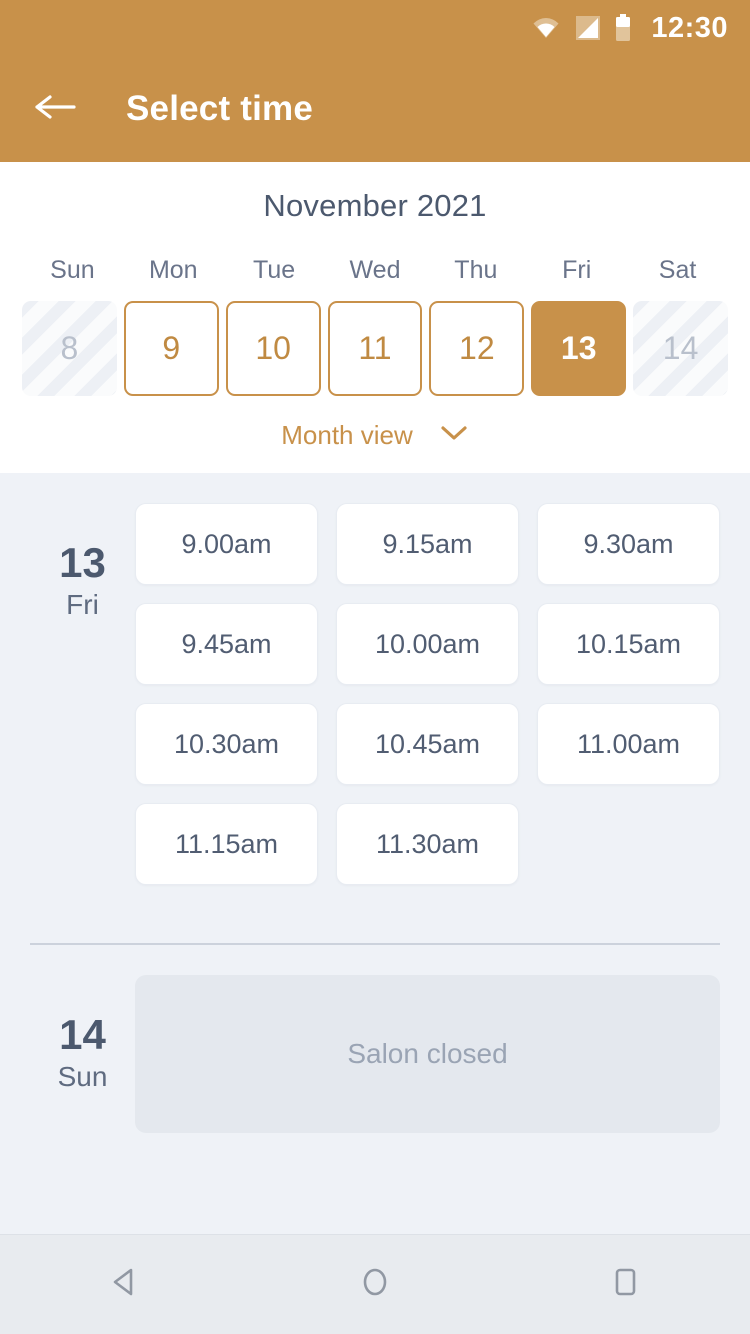 Image resolution: width=750 pixels, height=1334 pixels. I want to click on nav-back-button, so click(125, 1285).